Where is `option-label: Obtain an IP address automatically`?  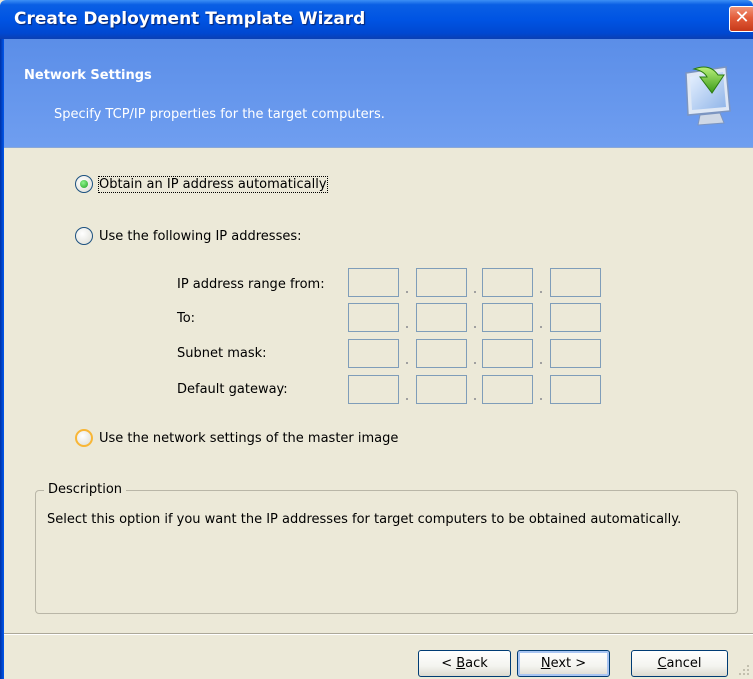
option-label: Obtain an IP address automatically is located at coordinates (213, 184).